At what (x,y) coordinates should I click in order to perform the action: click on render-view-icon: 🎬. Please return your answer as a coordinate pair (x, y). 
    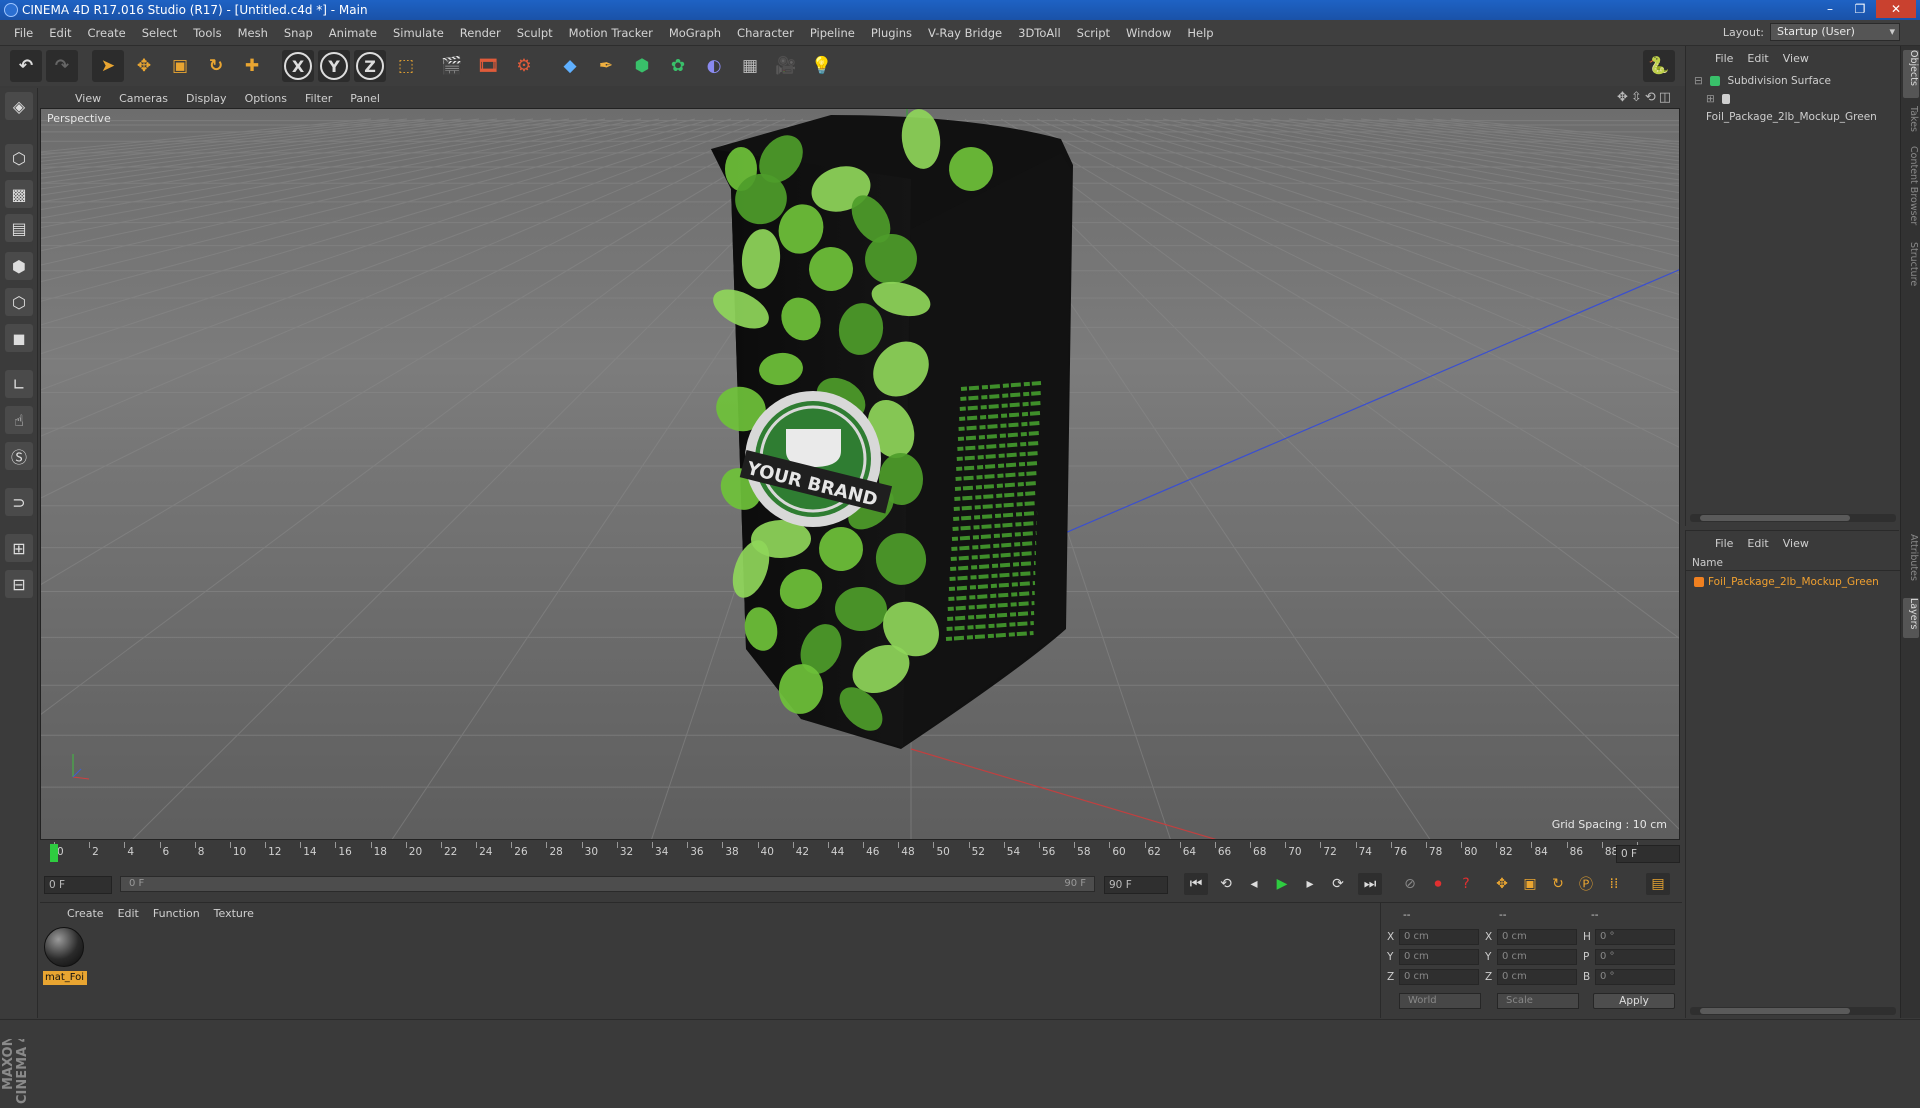
    Looking at the image, I should click on (452, 66).